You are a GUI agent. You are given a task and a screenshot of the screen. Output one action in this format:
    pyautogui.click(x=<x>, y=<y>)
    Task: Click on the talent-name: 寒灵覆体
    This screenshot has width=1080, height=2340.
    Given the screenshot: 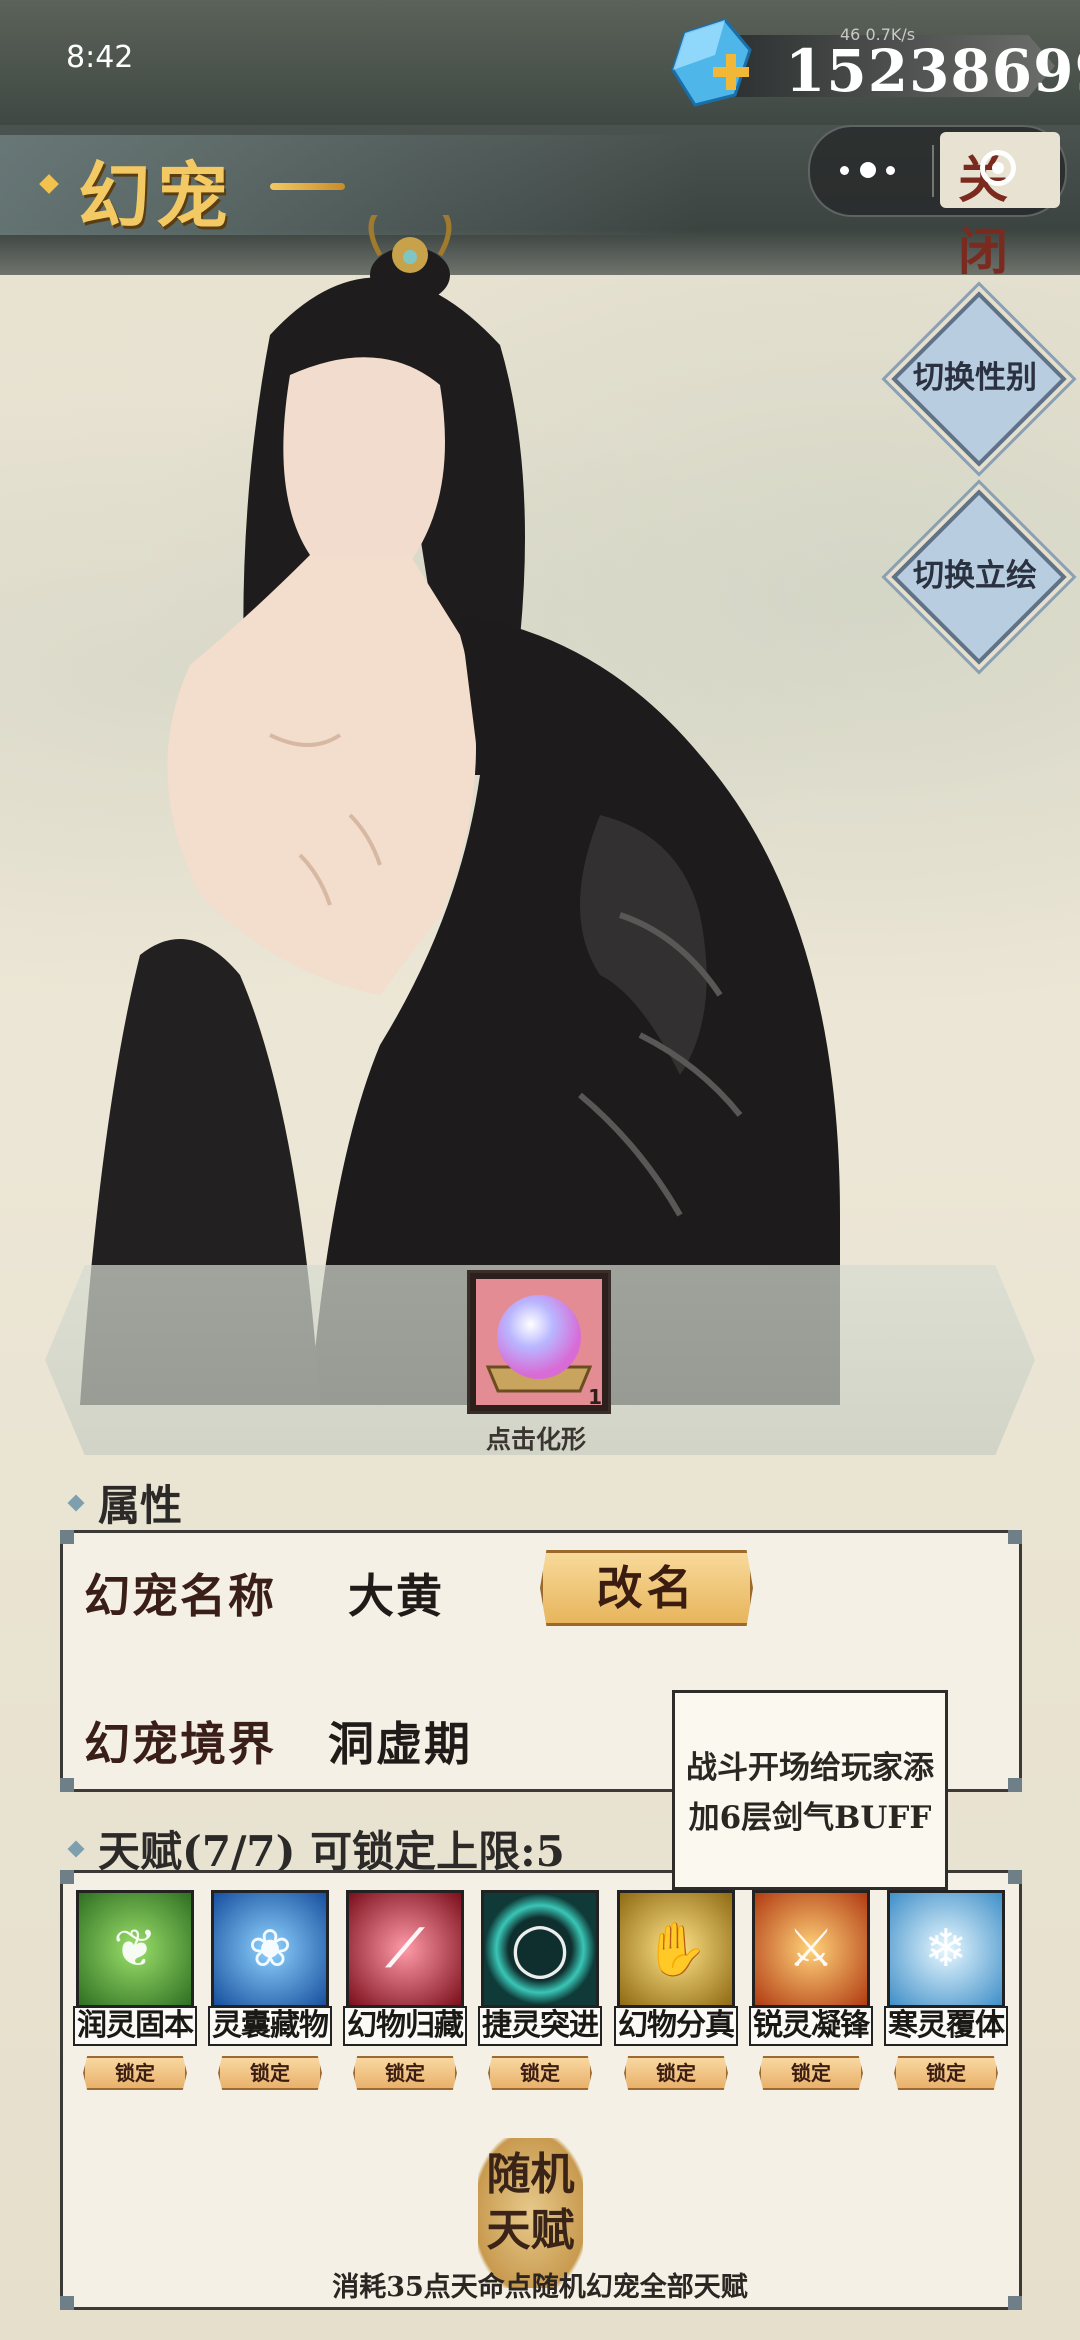 What is the action you would take?
    pyautogui.click(x=946, y=2026)
    